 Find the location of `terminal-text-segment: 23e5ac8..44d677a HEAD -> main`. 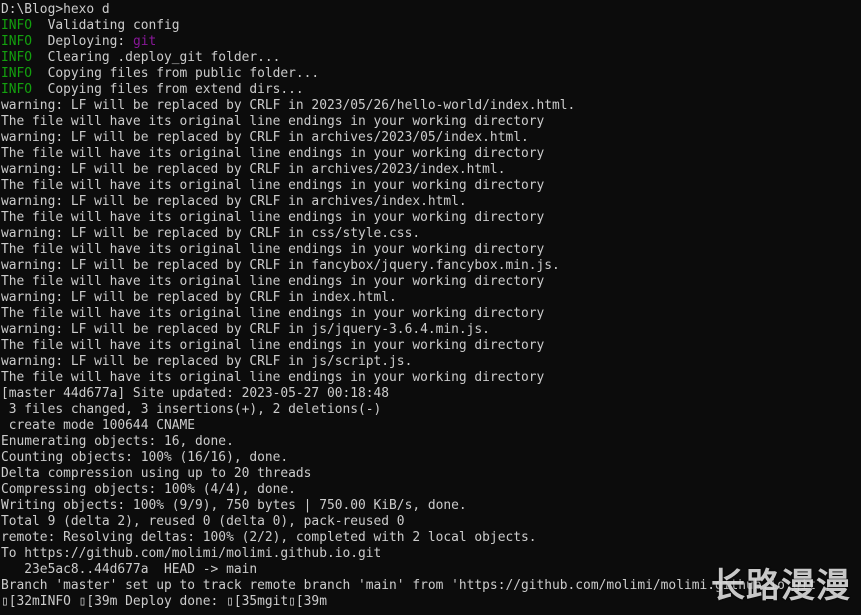

terminal-text-segment: 23e5ac8..44d677a HEAD -> main is located at coordinates (129, 569).